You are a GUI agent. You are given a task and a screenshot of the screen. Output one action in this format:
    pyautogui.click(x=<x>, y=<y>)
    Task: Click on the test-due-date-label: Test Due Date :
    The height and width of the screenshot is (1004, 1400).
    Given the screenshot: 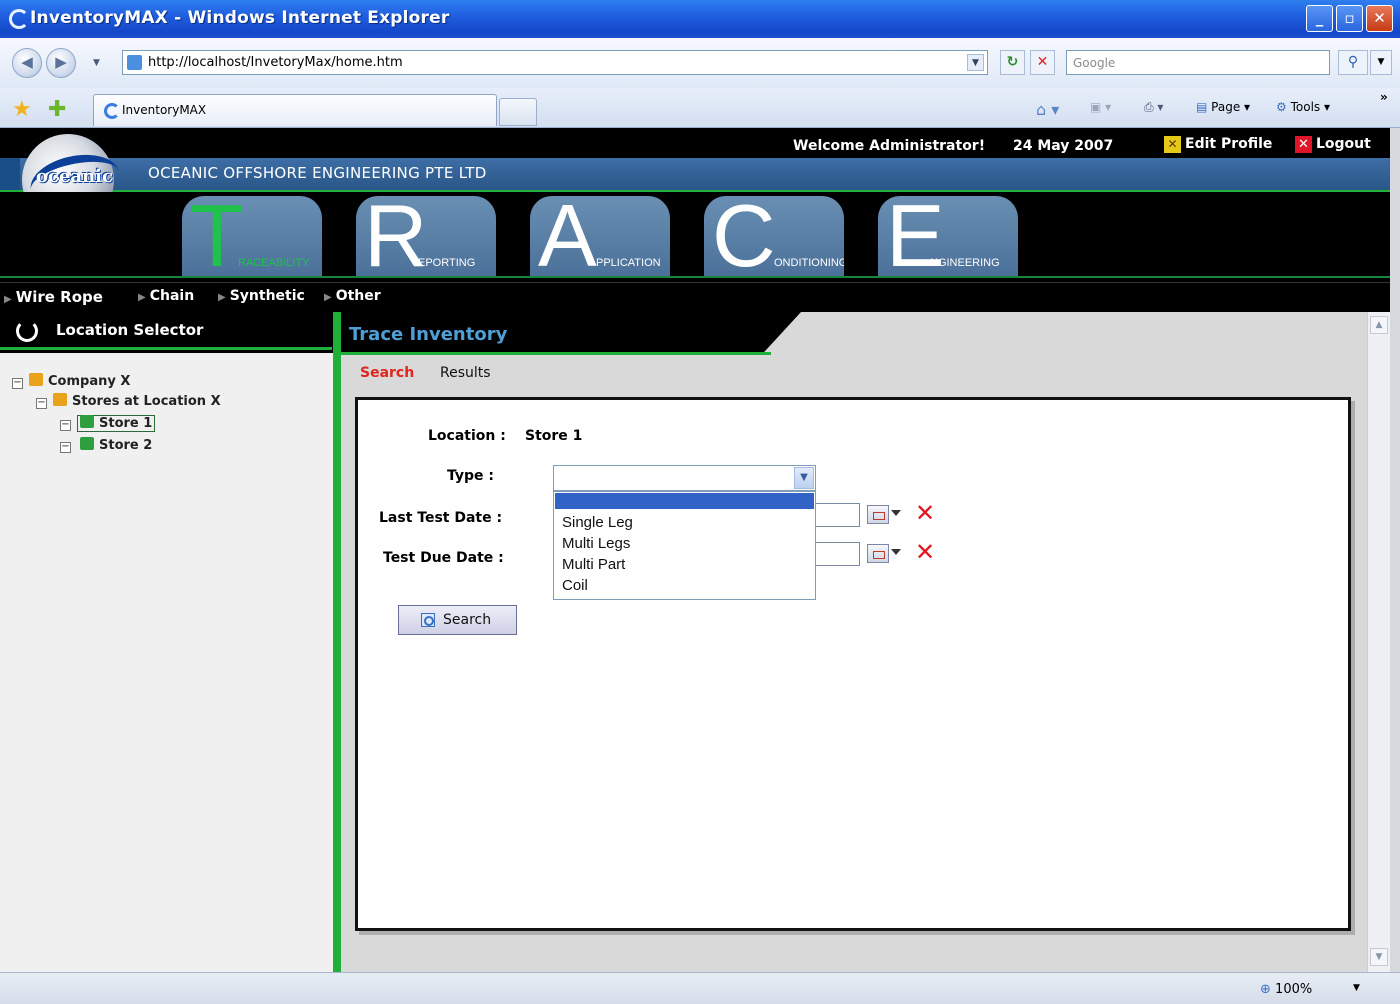 What is the action you would take?
    pyautogui.click(x=443, y=558)
    